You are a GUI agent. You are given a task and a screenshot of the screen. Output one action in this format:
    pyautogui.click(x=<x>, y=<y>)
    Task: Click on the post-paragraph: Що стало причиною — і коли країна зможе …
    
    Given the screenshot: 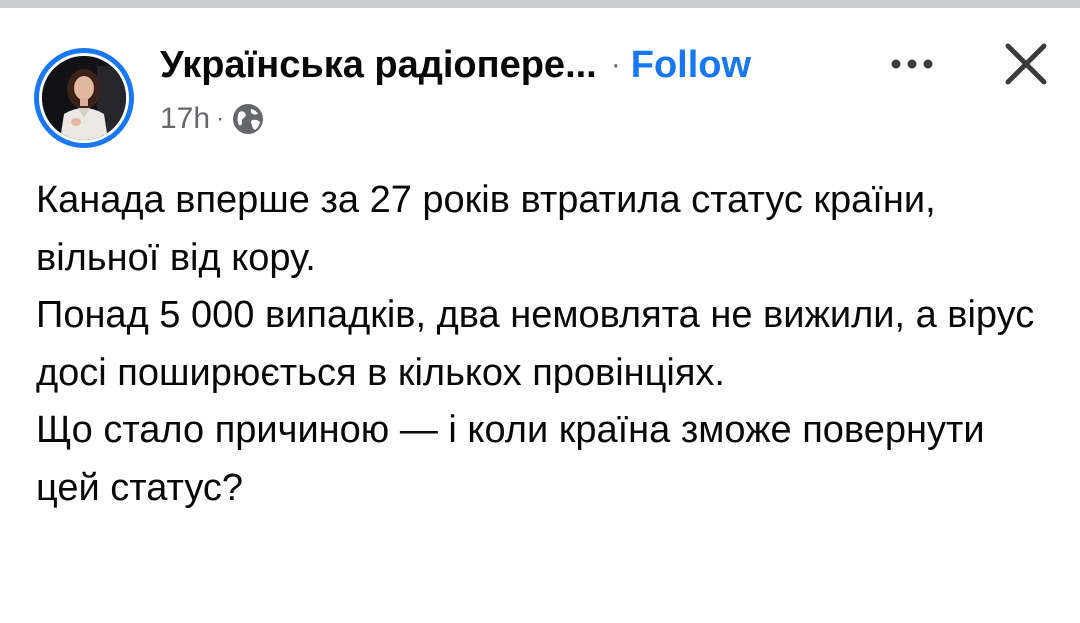 What is the action you would take?
    pyautogui.click(x=510, y=459)
    